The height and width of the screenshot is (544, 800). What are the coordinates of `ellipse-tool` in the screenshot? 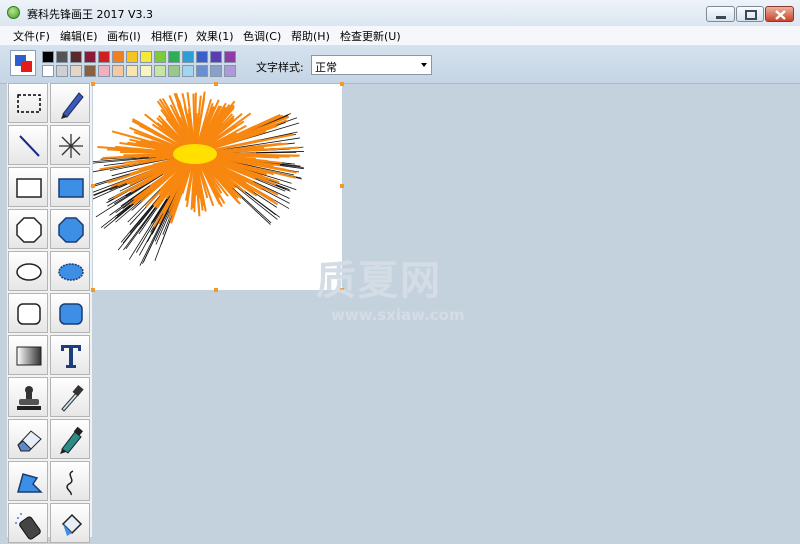 It's located at (28, 271).